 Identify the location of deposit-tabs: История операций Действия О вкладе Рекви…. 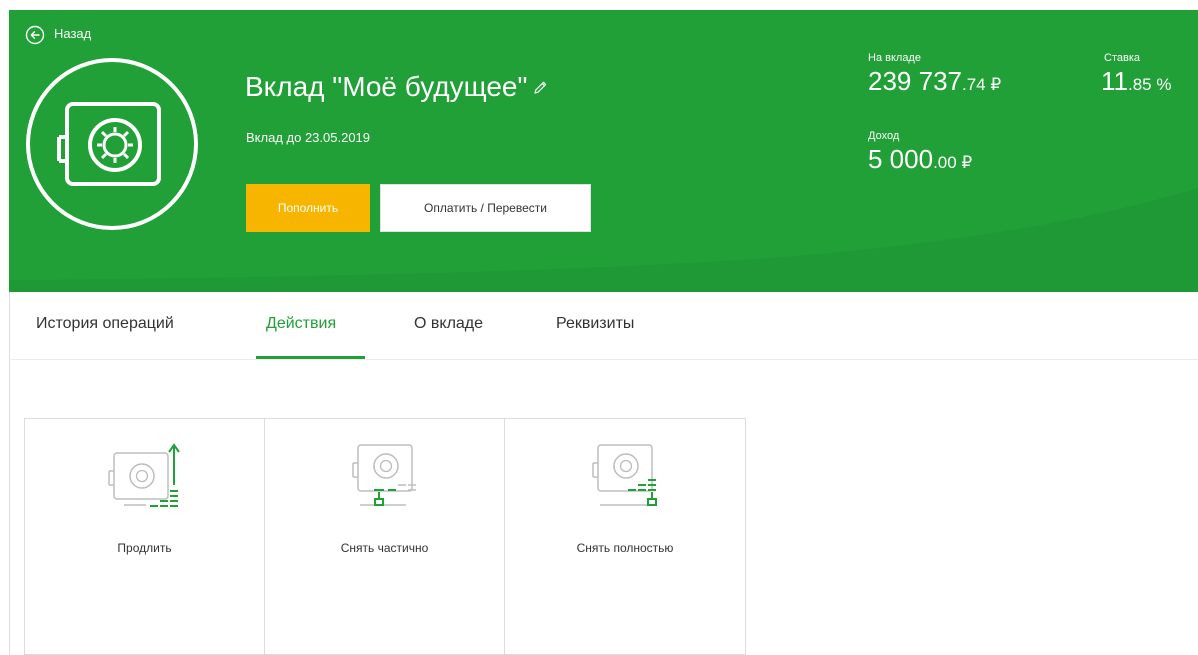
(603, 326).